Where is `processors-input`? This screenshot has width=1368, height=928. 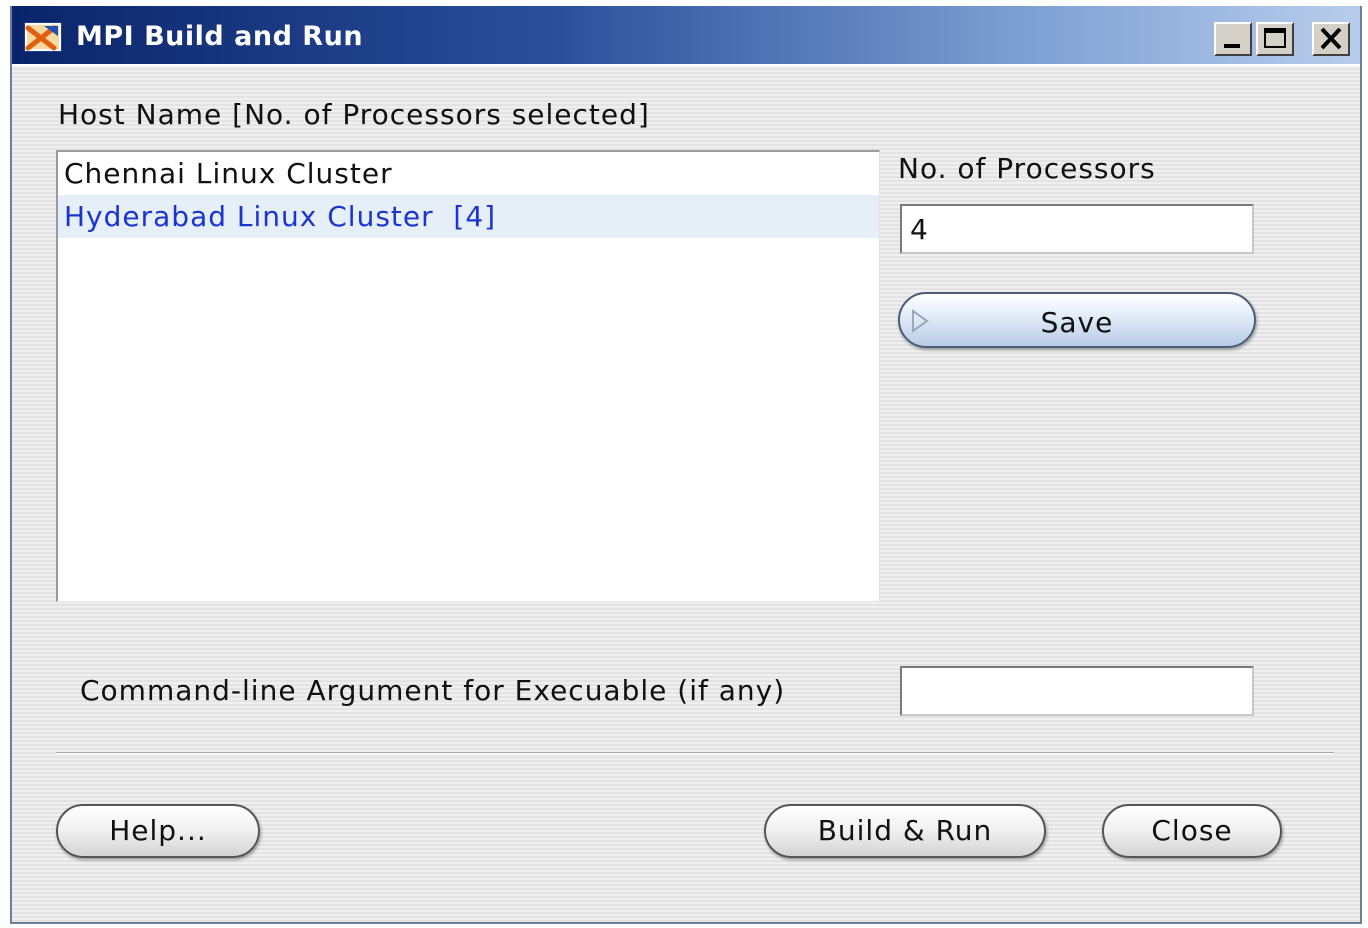 processors-input is located at coordinates (1077, 229).